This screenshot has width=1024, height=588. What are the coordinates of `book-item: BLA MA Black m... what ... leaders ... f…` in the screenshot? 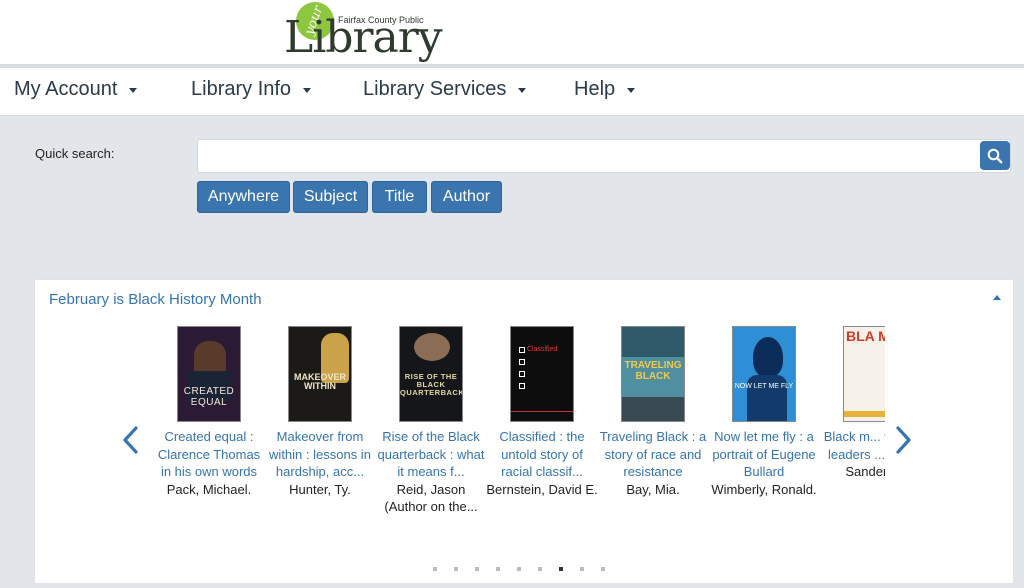 It's located at (851, 403).